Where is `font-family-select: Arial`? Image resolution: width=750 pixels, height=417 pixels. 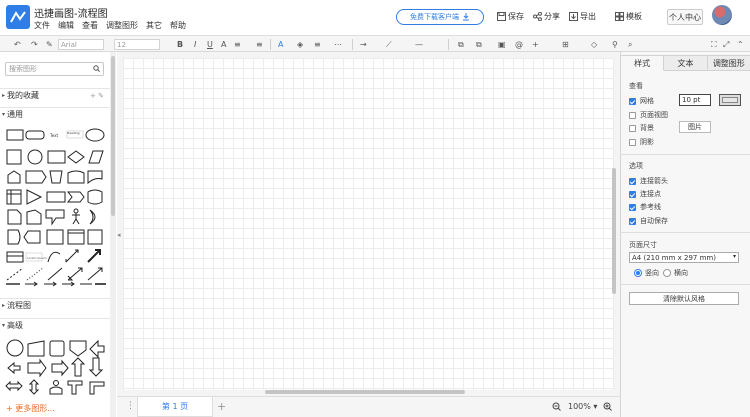
font-family-select: Arial is located at coordinates (81, 44).